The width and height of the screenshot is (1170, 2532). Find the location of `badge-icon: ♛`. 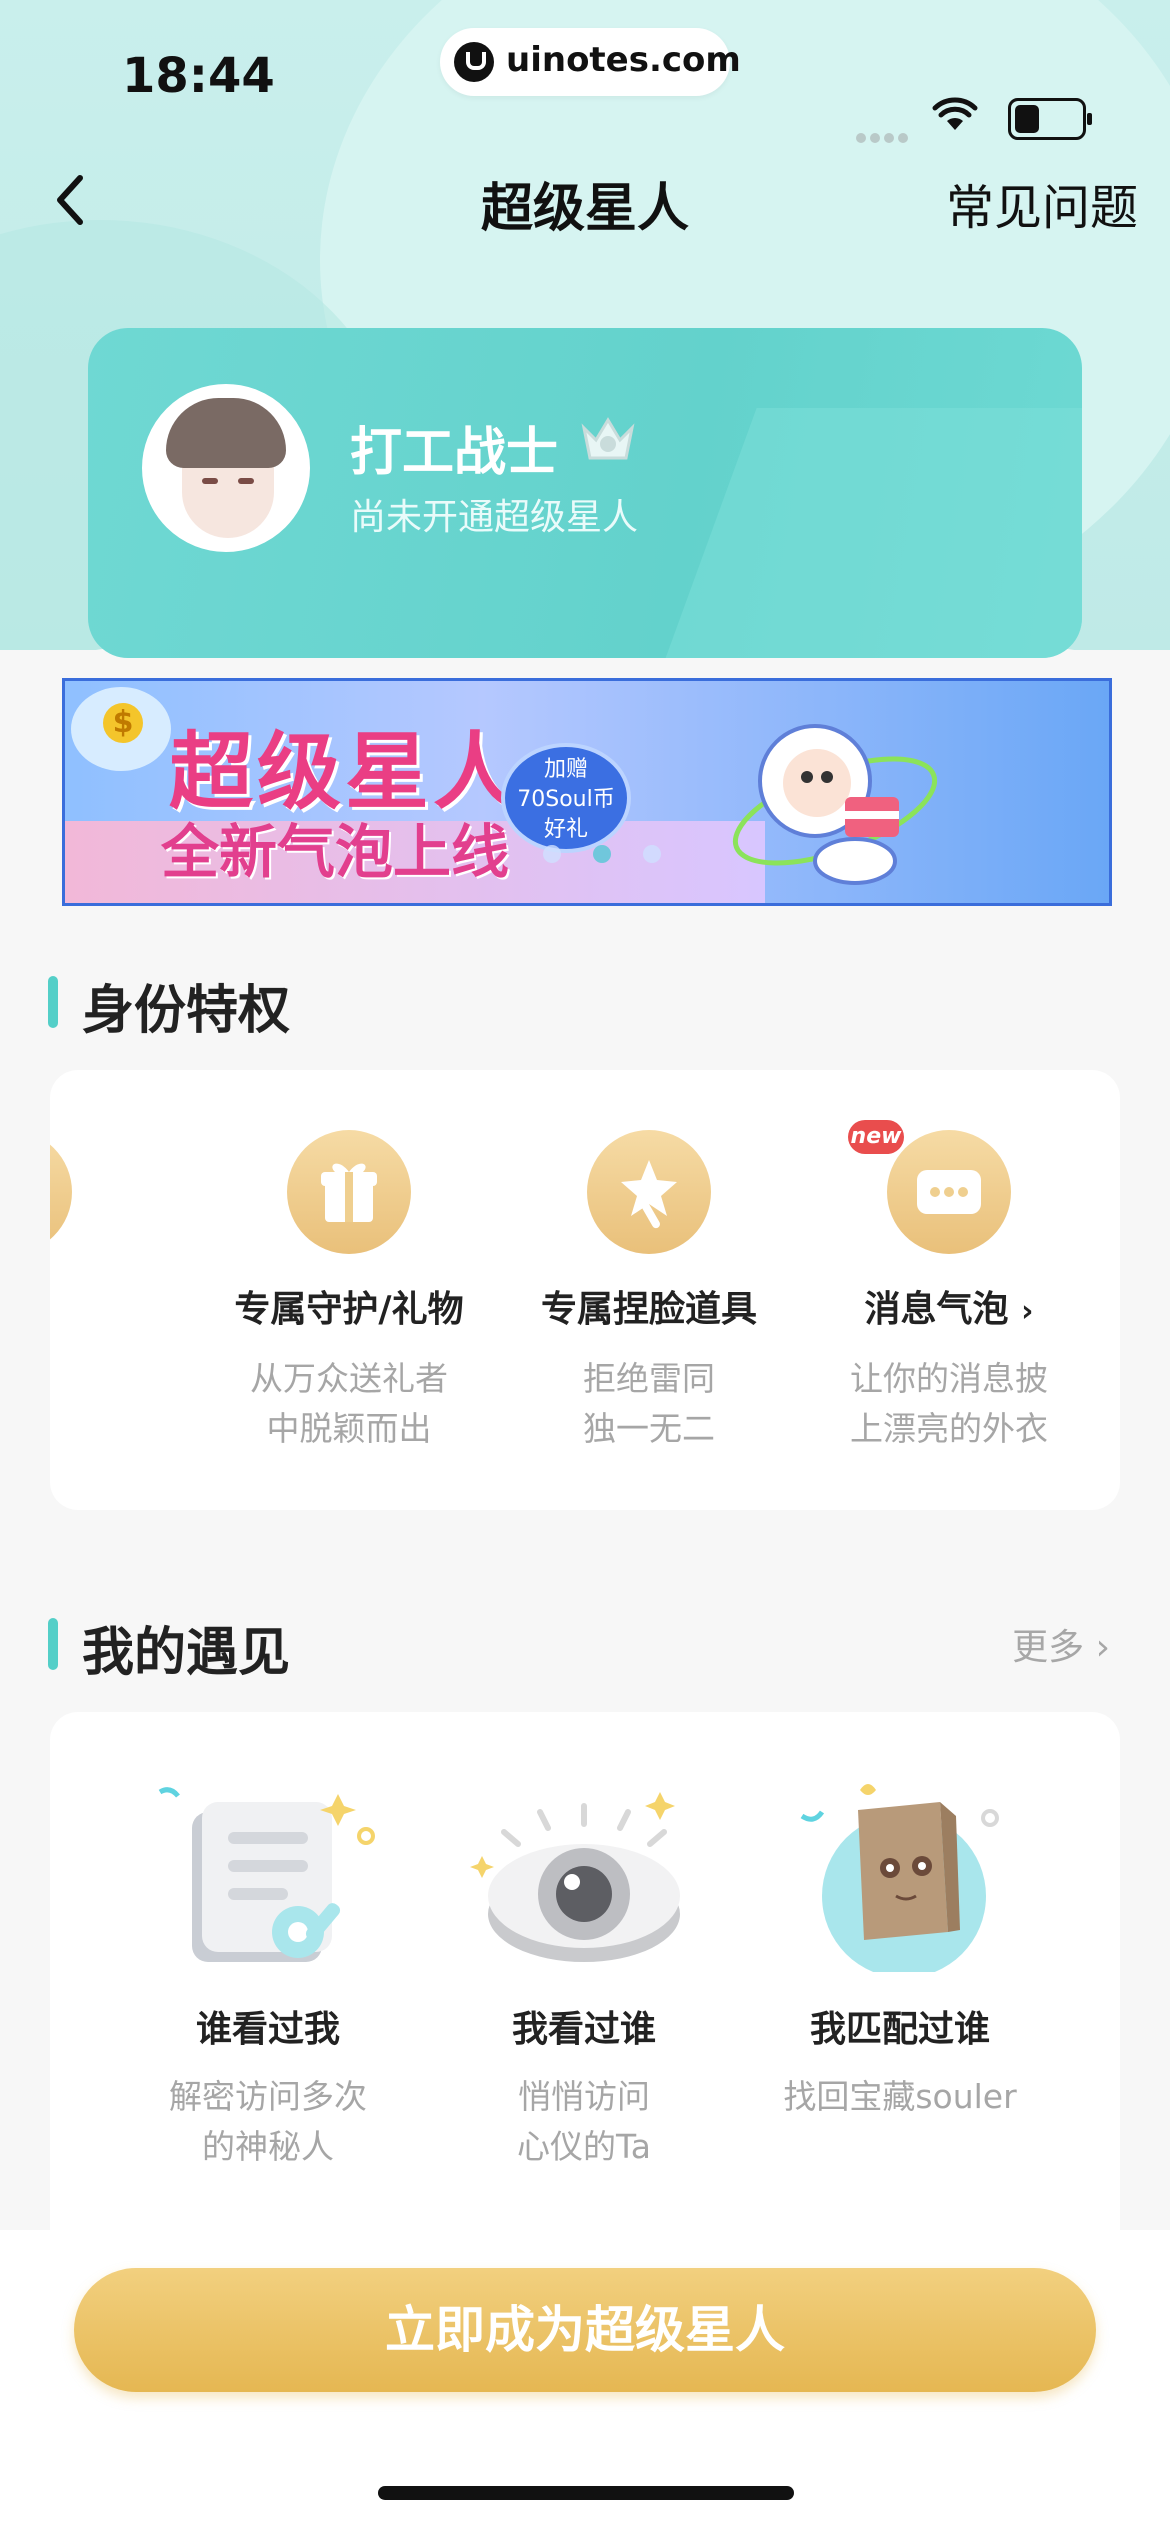

badge-icon: ♛ is located at coordinates (61, 1192).